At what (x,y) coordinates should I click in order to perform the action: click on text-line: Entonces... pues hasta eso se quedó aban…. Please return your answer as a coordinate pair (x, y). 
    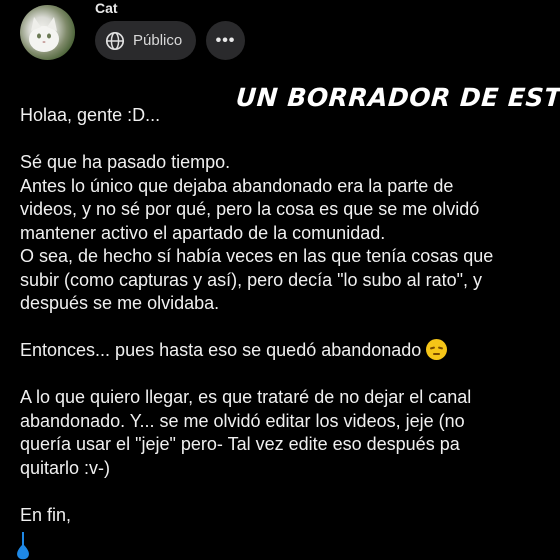
    Looking at the image, I should click on (285, 351).